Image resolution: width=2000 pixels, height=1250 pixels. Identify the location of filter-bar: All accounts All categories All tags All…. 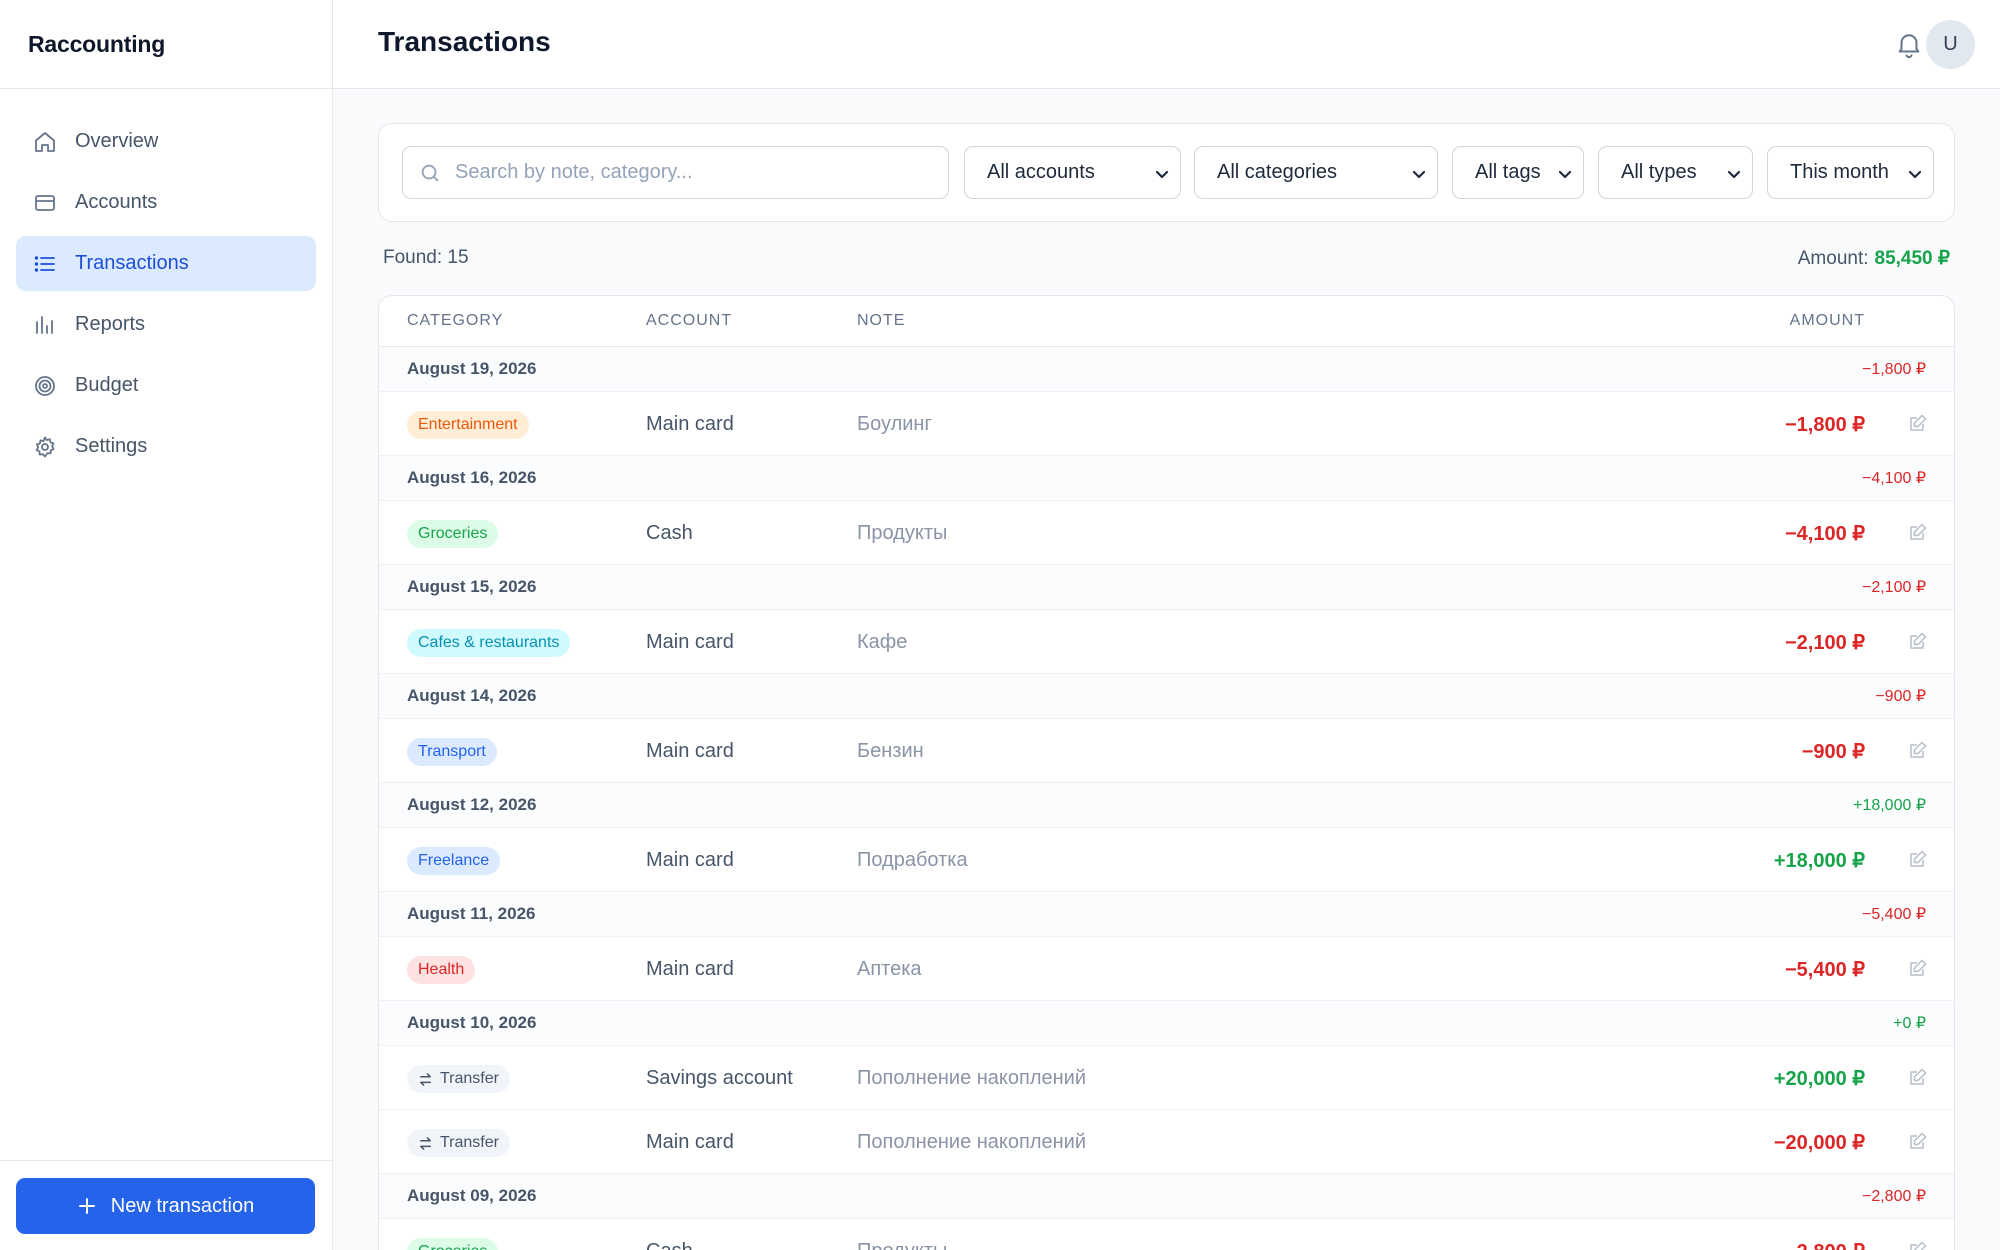
(1166, 172).